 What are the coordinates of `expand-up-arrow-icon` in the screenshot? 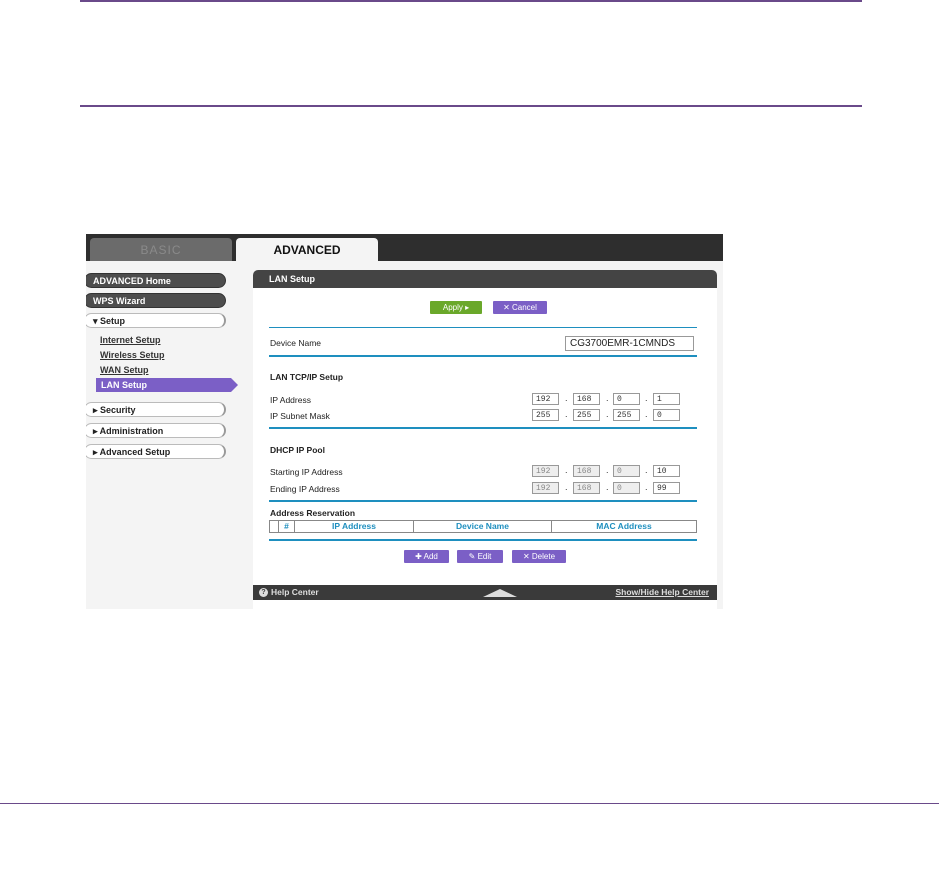 It's located at (500, 593).